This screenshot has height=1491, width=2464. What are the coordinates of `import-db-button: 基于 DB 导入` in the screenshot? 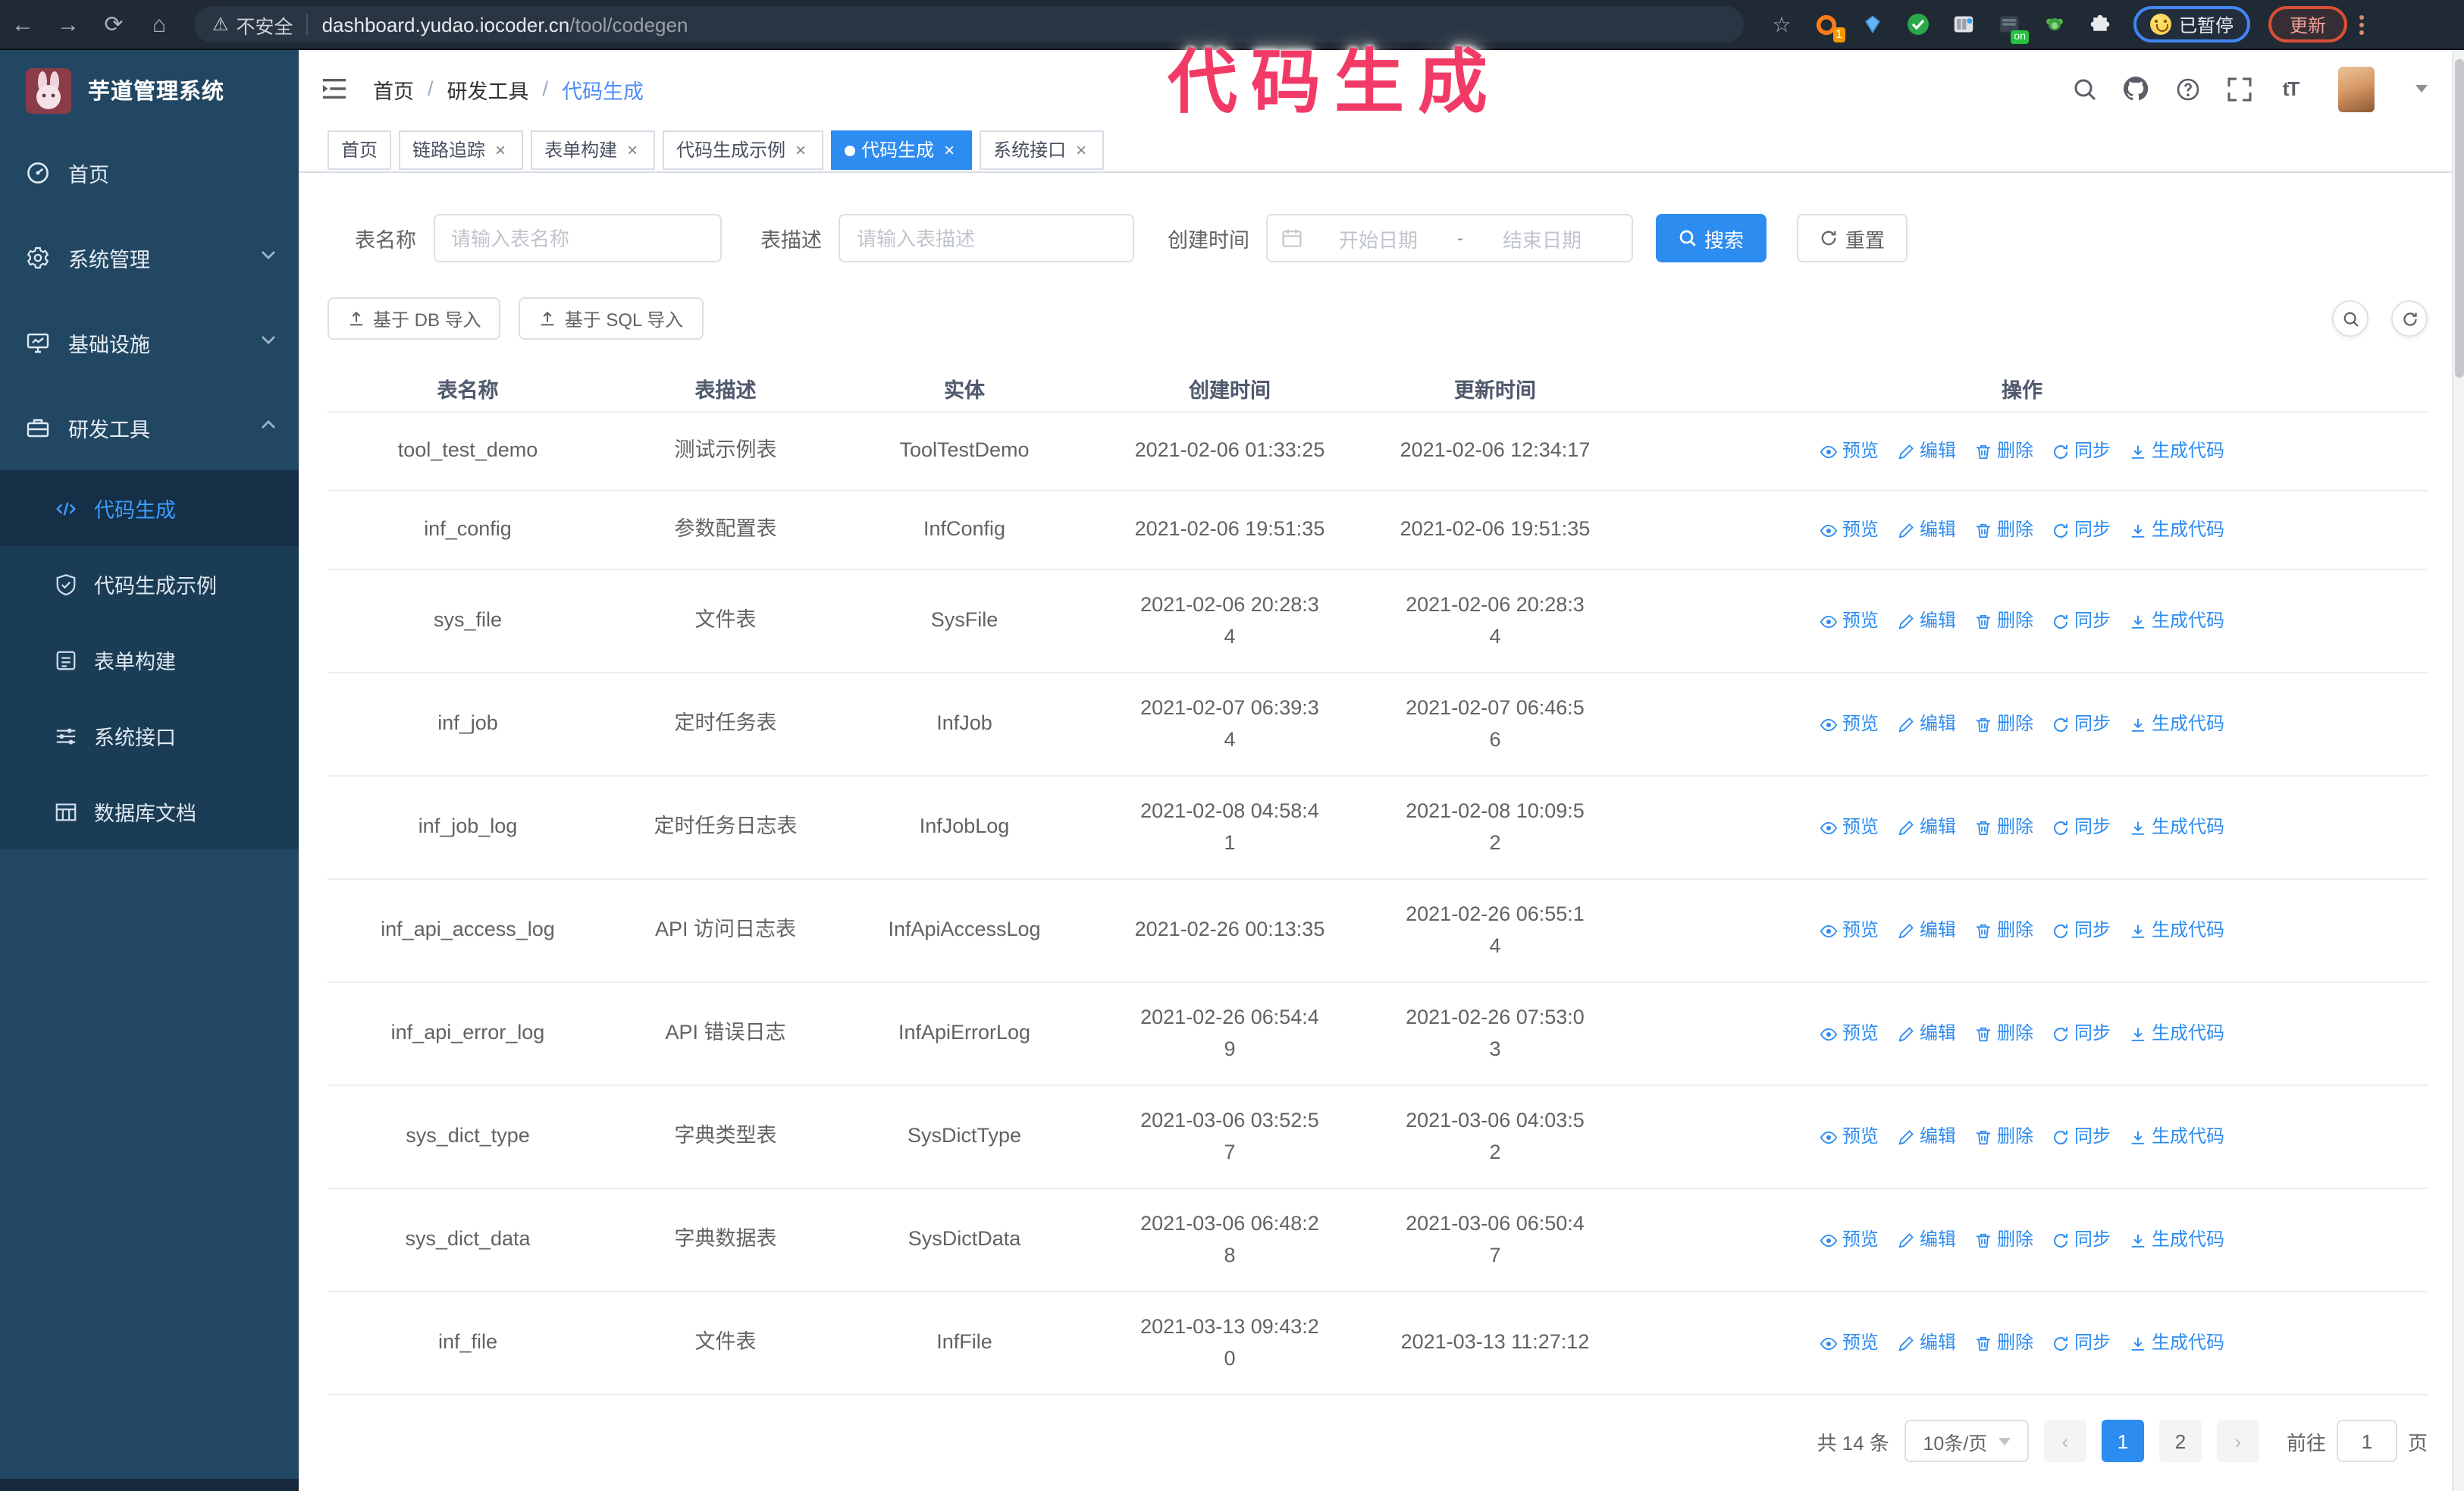 It's located at (414, 318).